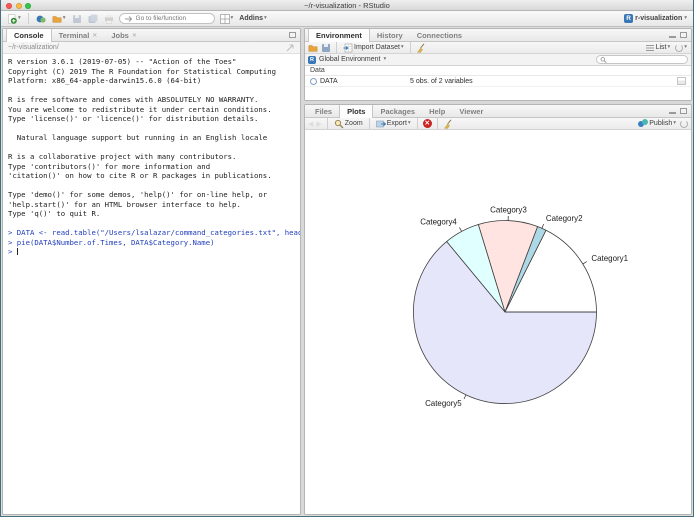 Image resolution: width=694 pixels, height=517 pixels. I want to click on tab-connections-label: Connections, so click(439, 35).